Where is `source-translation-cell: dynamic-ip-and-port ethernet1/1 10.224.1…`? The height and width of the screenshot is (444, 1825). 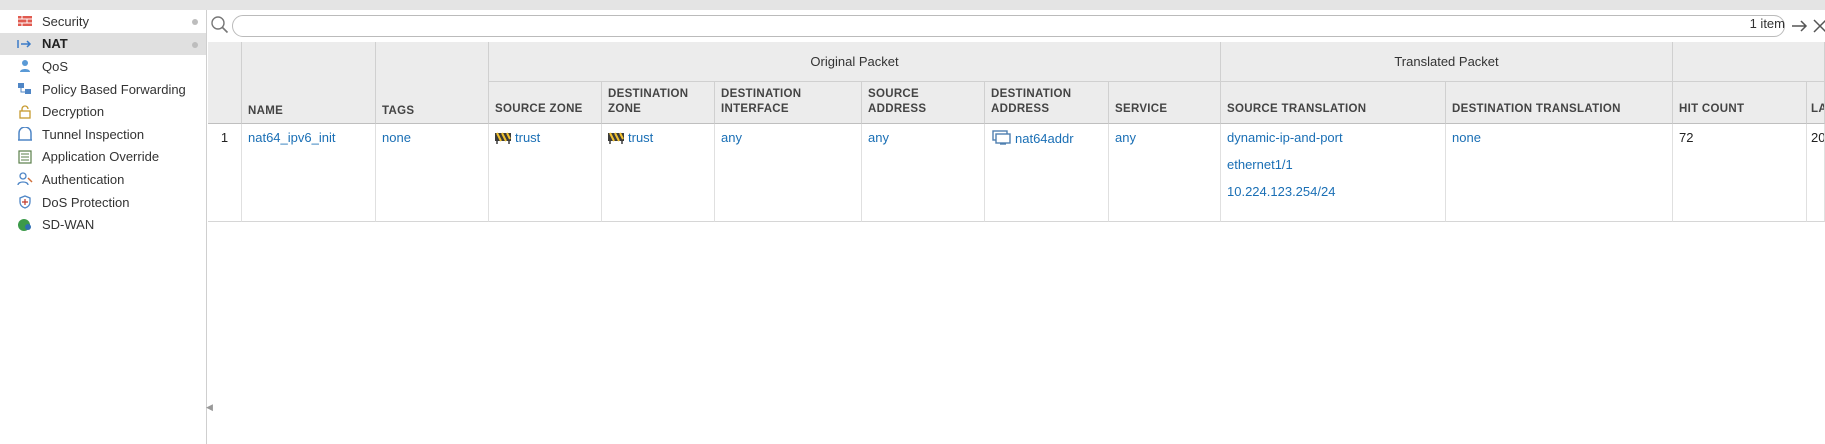
source-translation-cell: dynamic-ip-and-port ethernet1/1 10.224.1… is located at coordinates (1333, 173).